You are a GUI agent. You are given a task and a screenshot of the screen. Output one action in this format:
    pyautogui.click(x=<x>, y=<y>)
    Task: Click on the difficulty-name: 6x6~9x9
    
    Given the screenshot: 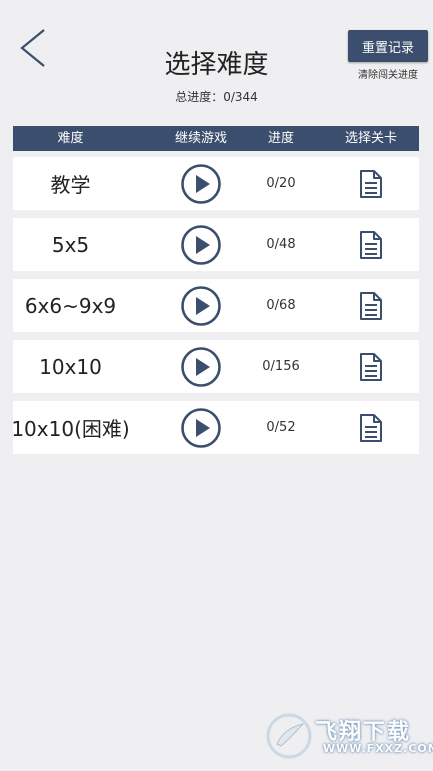 What is the action you would take?
    pyautogui.click(x=70, y=305)
    